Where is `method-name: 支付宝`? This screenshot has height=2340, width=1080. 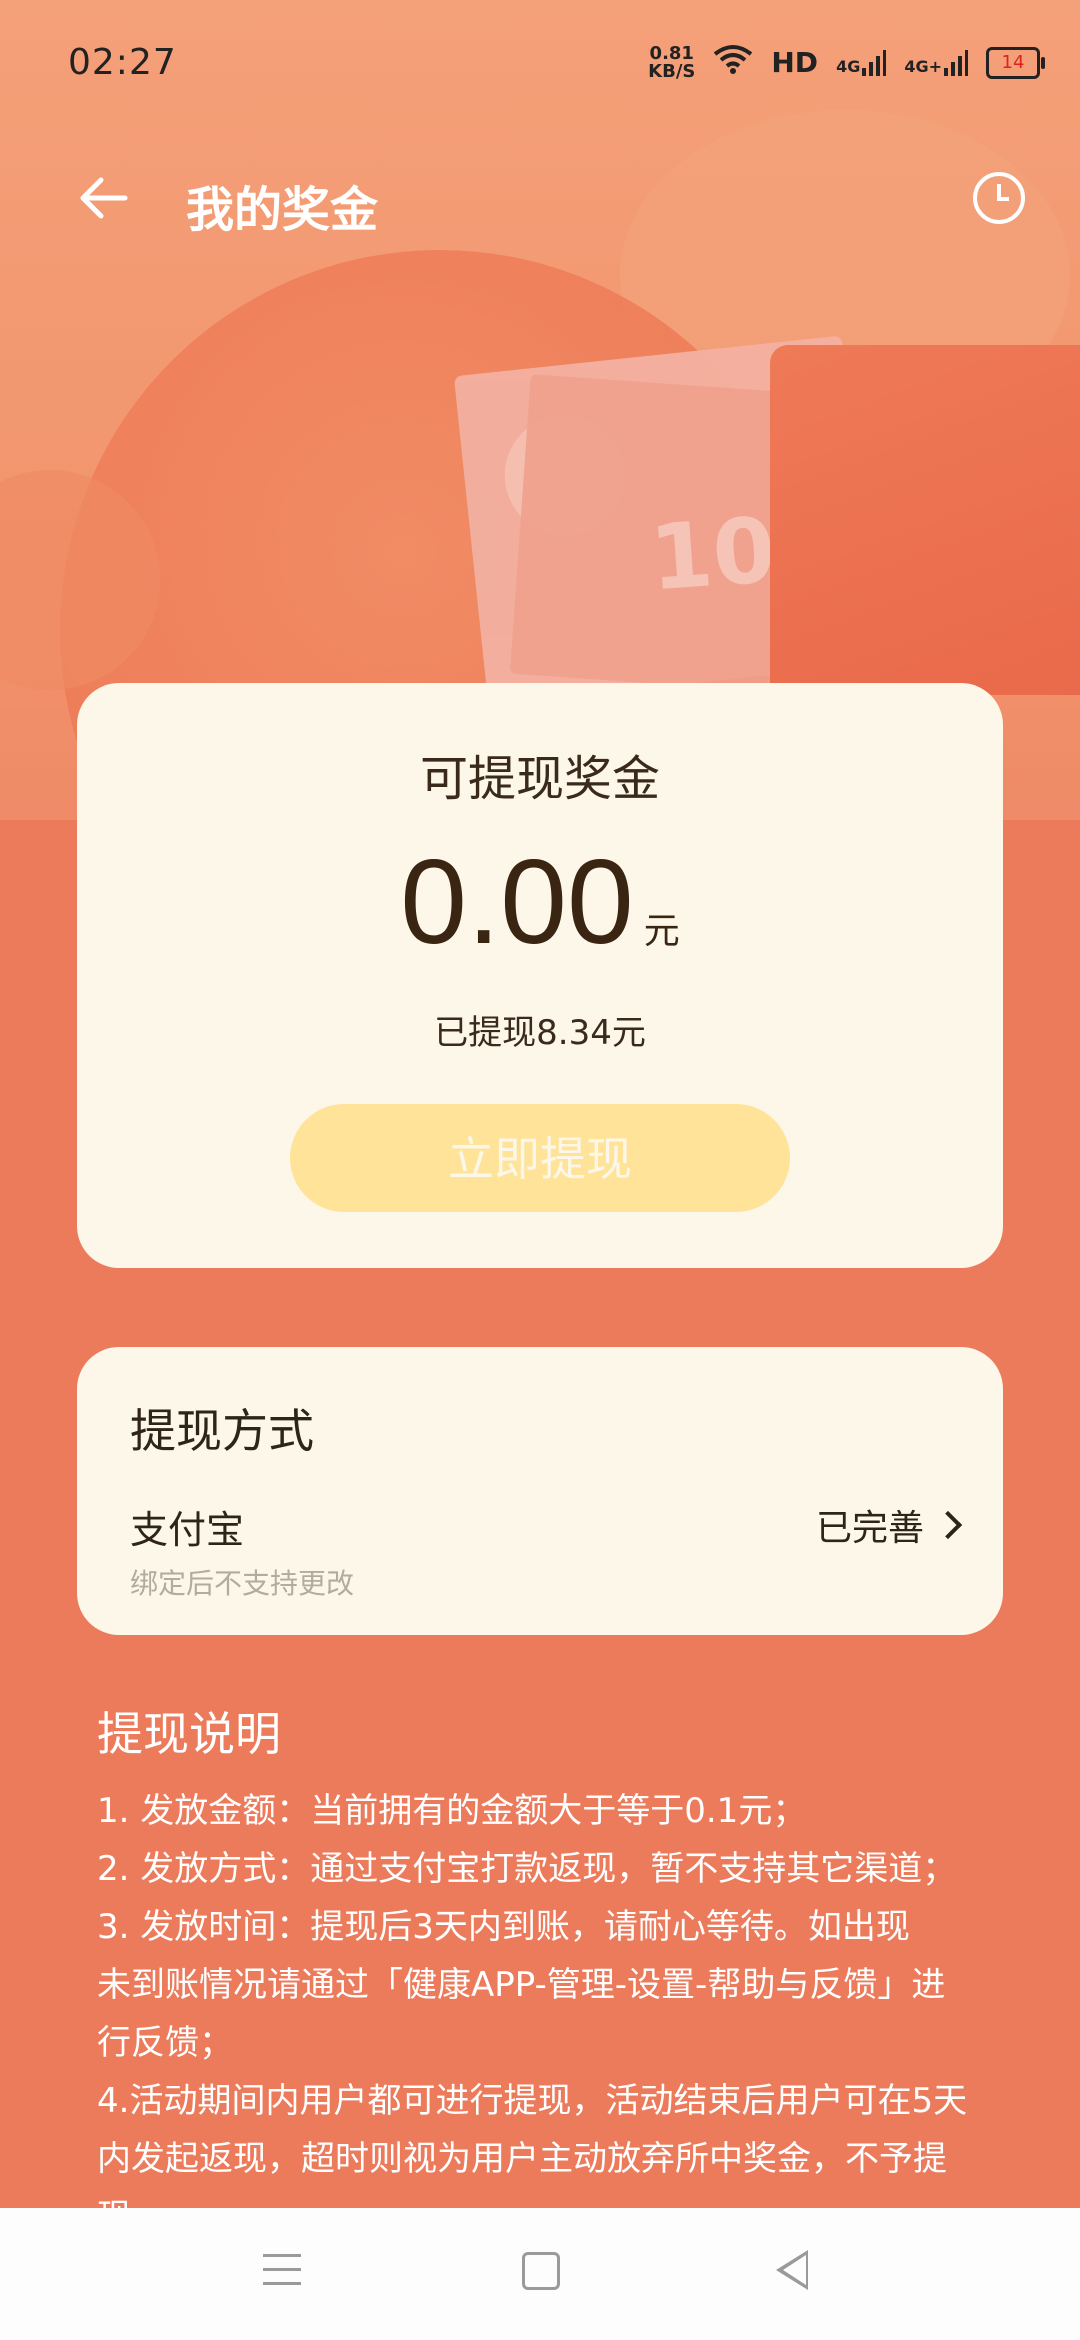
method-name: 支付宝 is located at coordinates (187, 1530).